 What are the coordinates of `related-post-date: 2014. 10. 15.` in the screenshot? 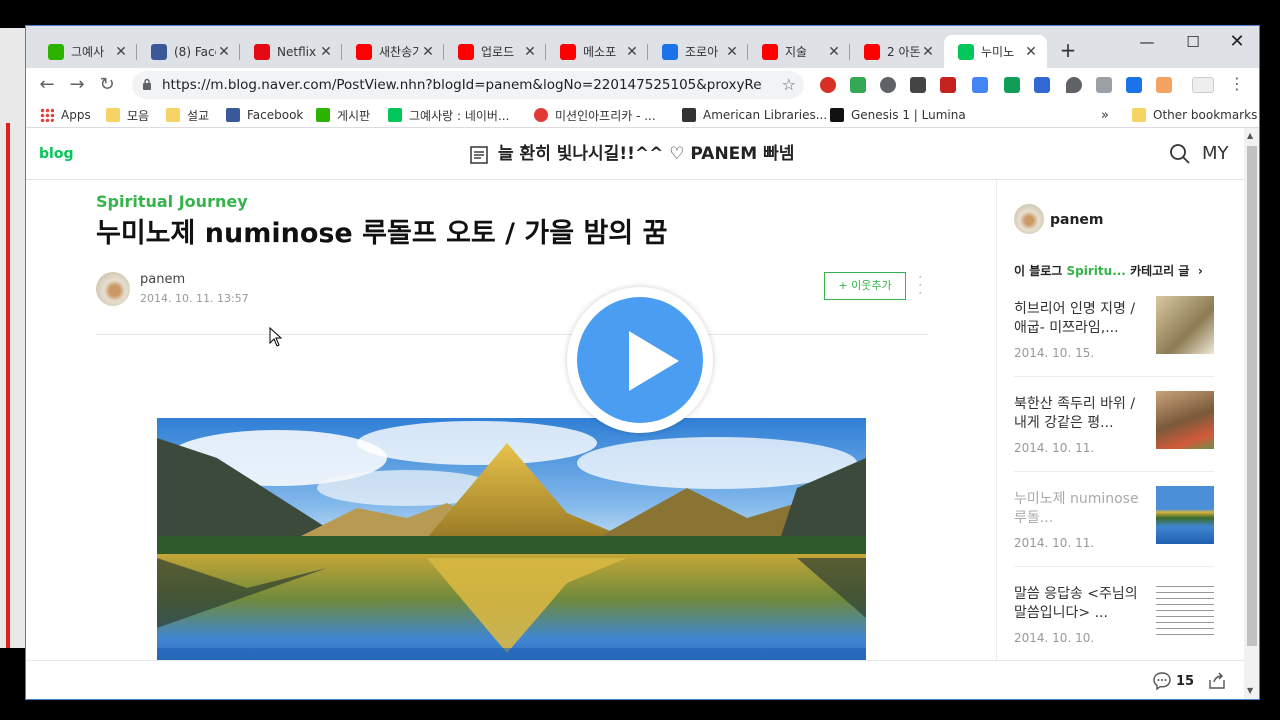 It's located at (1054, 353).